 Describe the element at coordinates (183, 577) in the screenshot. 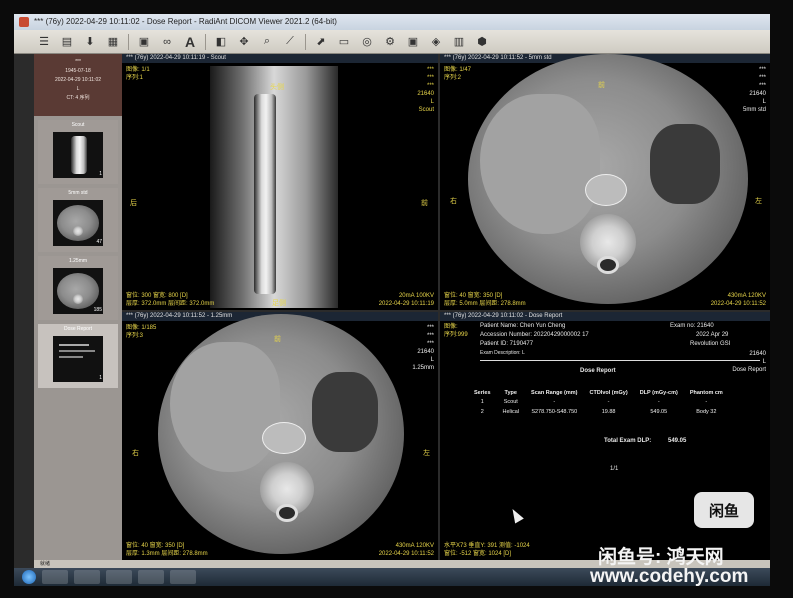

I see `taskbar-app-other` at that location.